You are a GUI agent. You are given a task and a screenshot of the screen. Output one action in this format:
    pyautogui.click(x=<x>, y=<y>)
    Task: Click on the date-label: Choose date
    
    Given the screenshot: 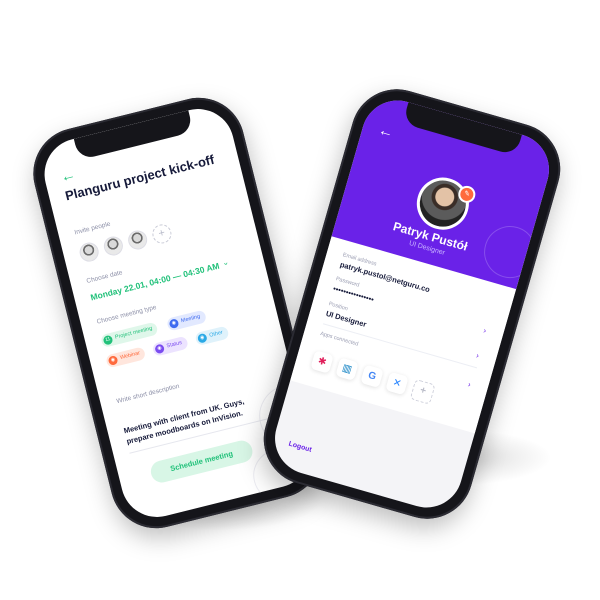 What is the action you would take?
    pyautogui.click(x=104, y=277)
    